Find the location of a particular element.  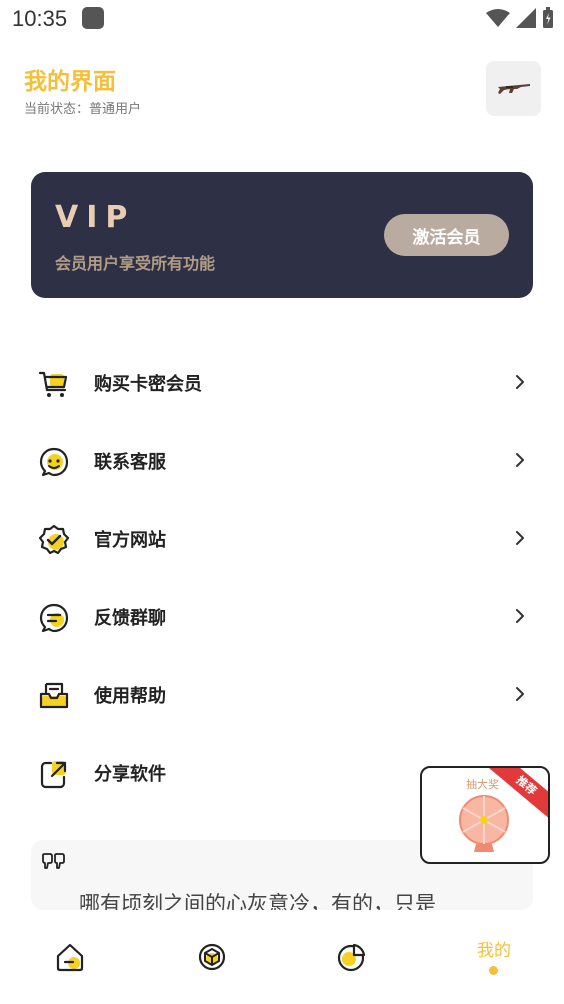

active-indicator is located at coordinates (493, 970).